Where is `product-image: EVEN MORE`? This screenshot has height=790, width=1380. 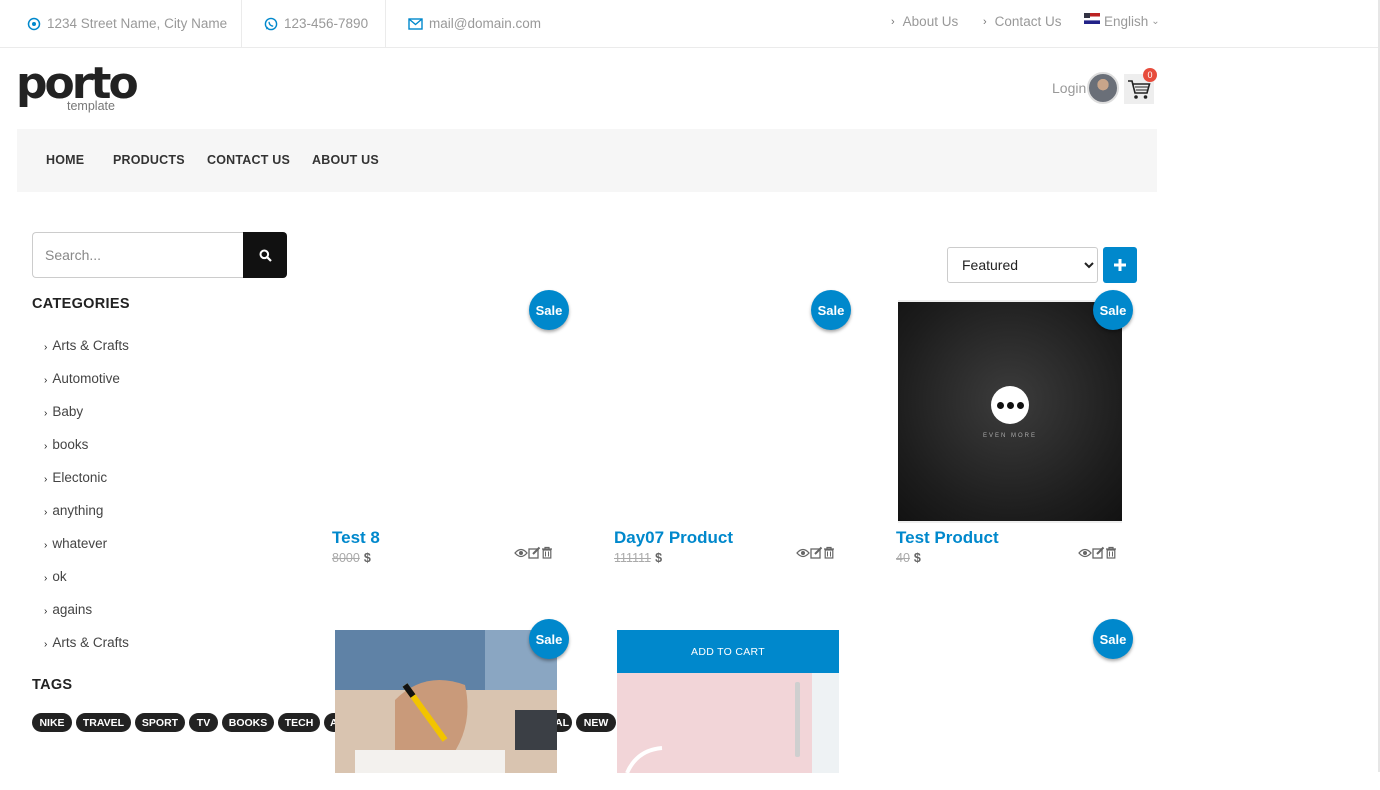
product-image: EVEN MORE is located at coordinates (1010, 411).